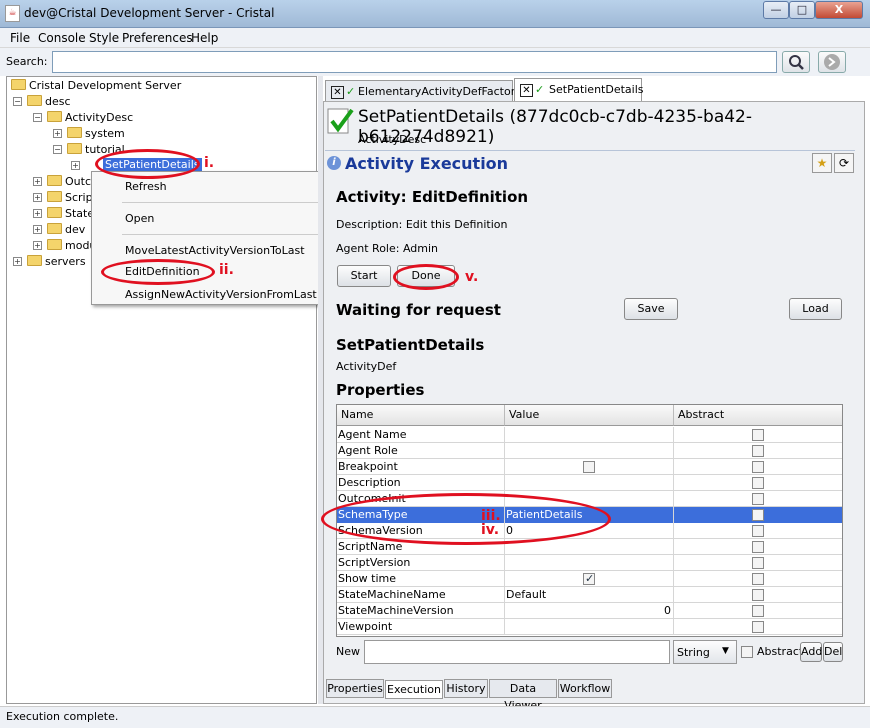  I want to click on menu-style: Style, so click(104, 38).